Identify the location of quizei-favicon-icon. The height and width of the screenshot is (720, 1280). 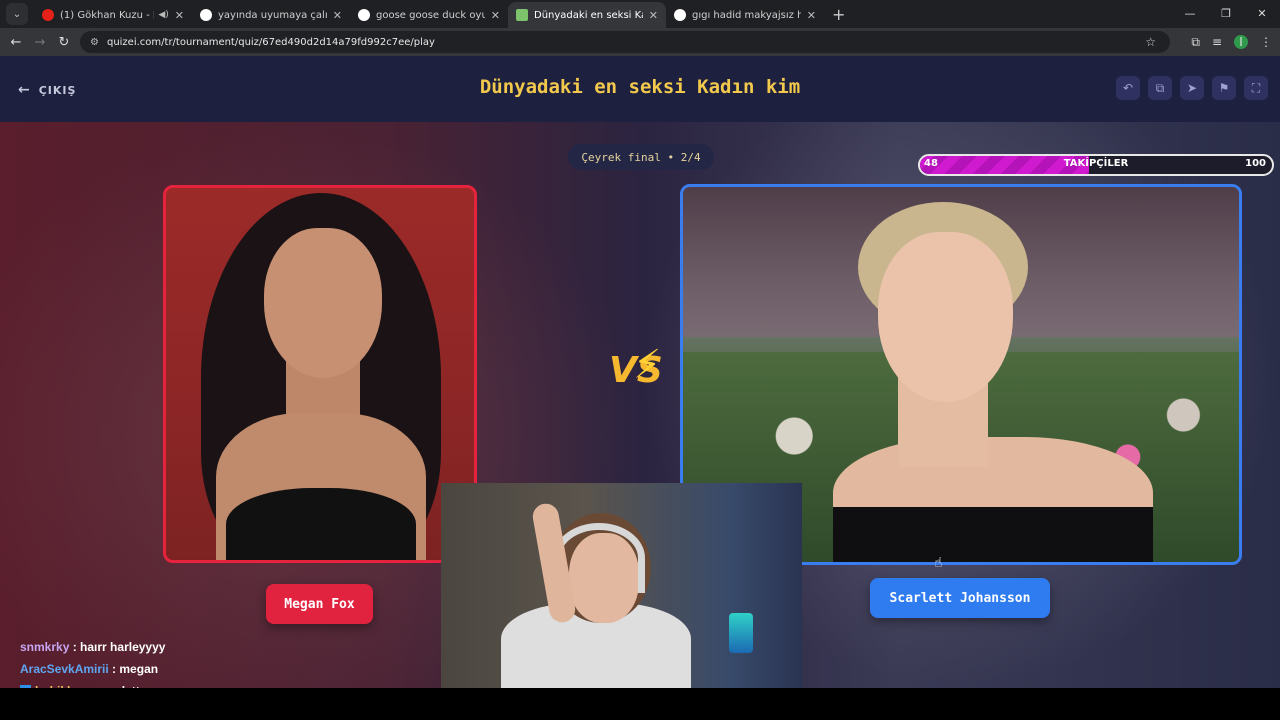
(522, 15).